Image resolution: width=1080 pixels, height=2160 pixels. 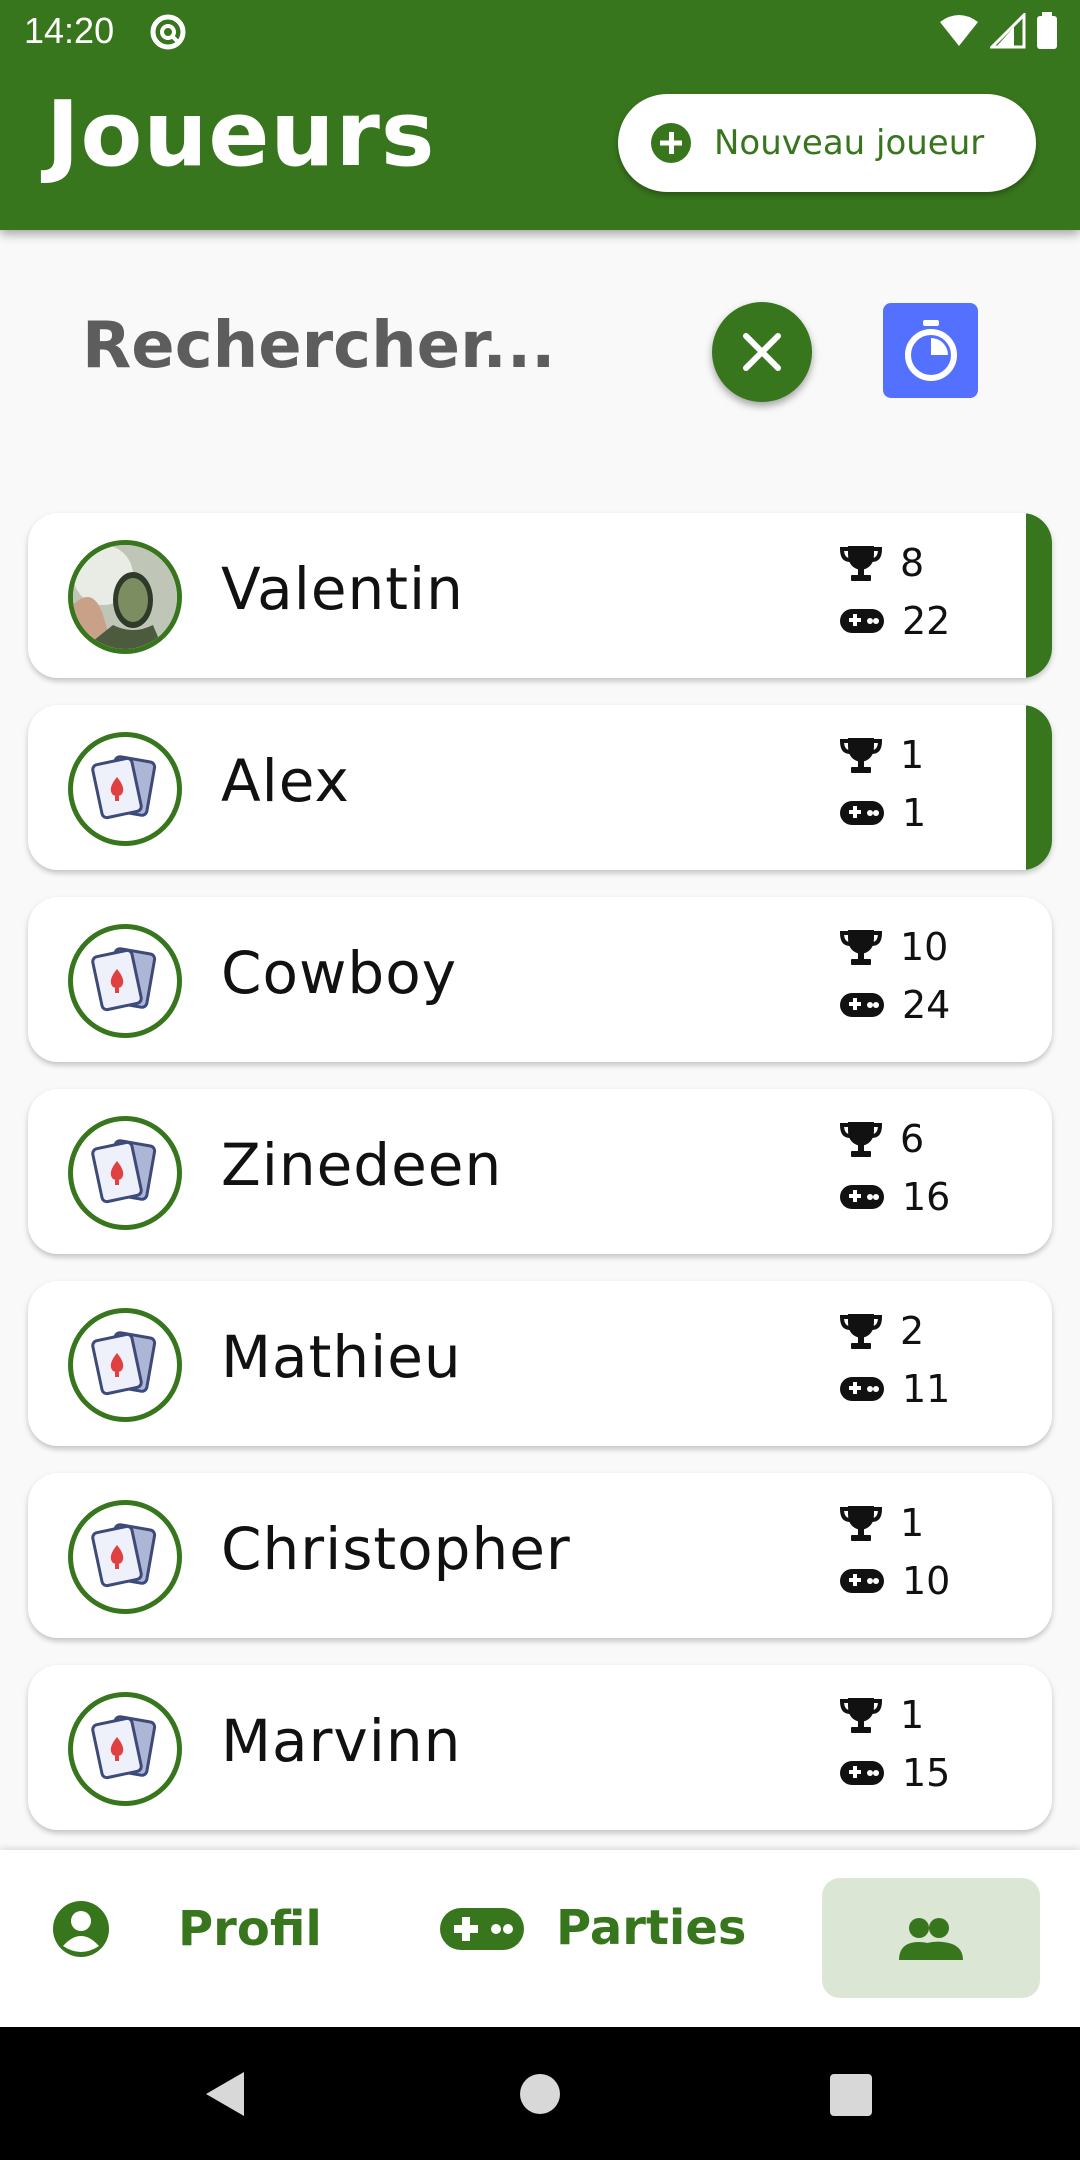 I want to click on back-icon, so click(x=226, y=2094).